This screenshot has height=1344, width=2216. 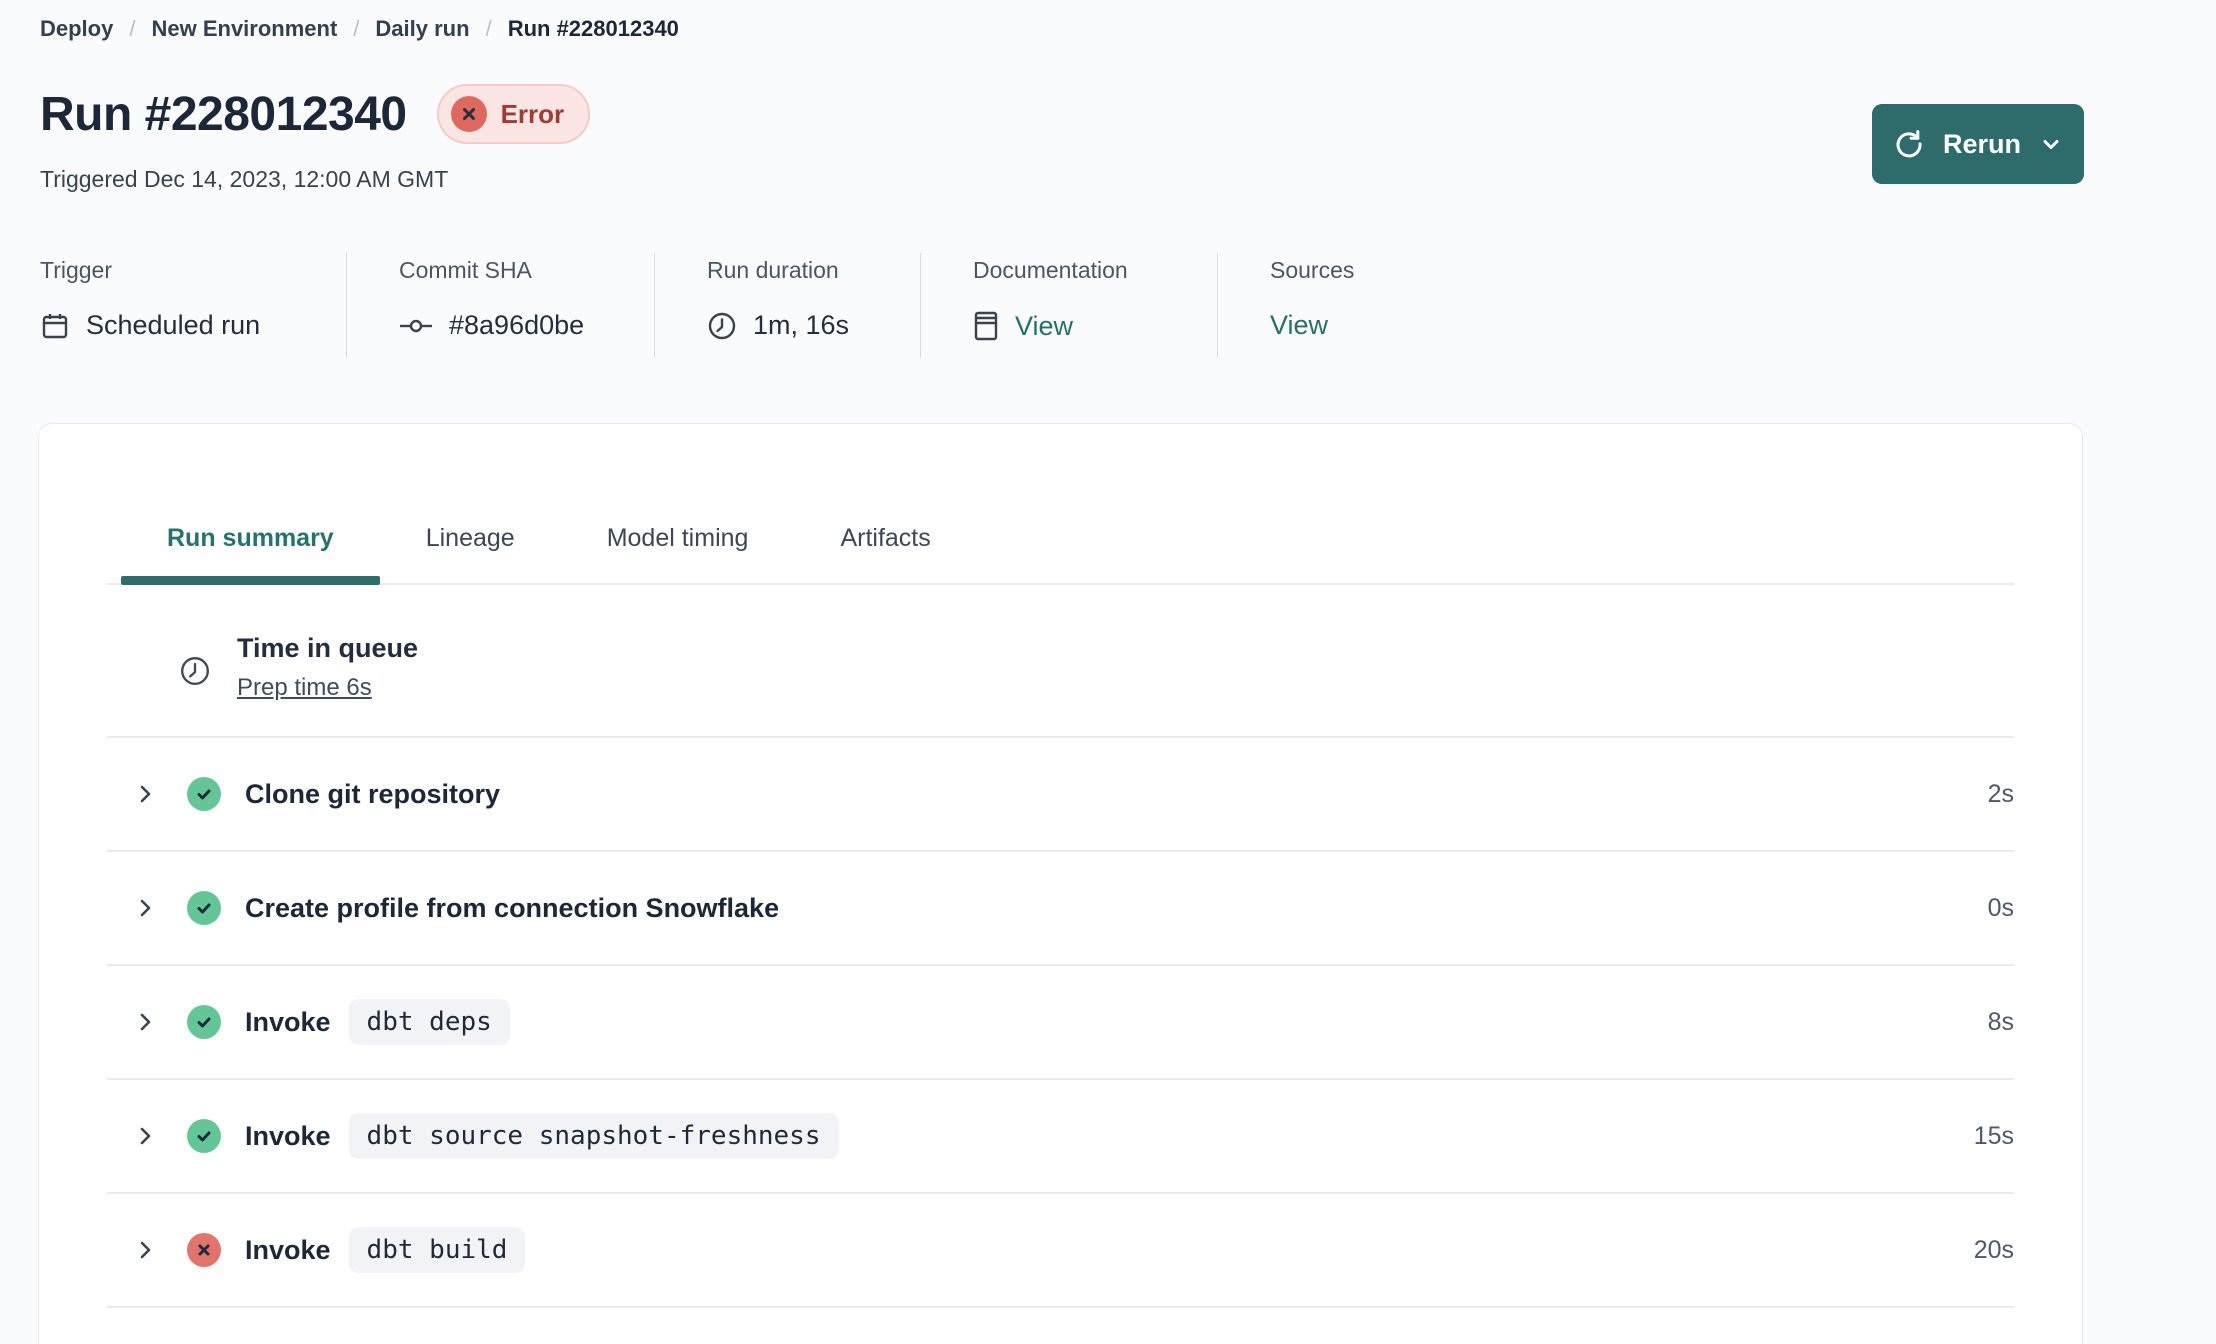 What do you see at coordinates (429, 1022) in the screenshot?
I see `step-command-code: dbt deps` at bounding box center [429, 1022].